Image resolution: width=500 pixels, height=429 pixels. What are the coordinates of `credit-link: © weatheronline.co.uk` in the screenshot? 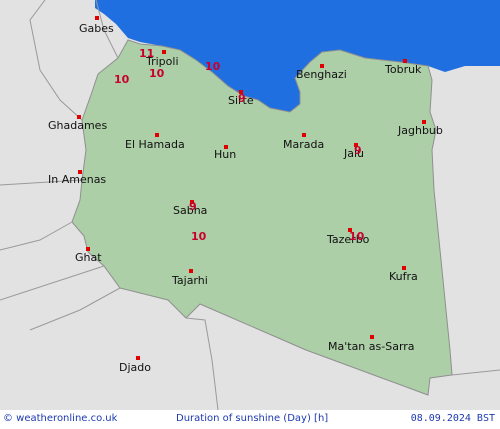 It's located at (60, 418).